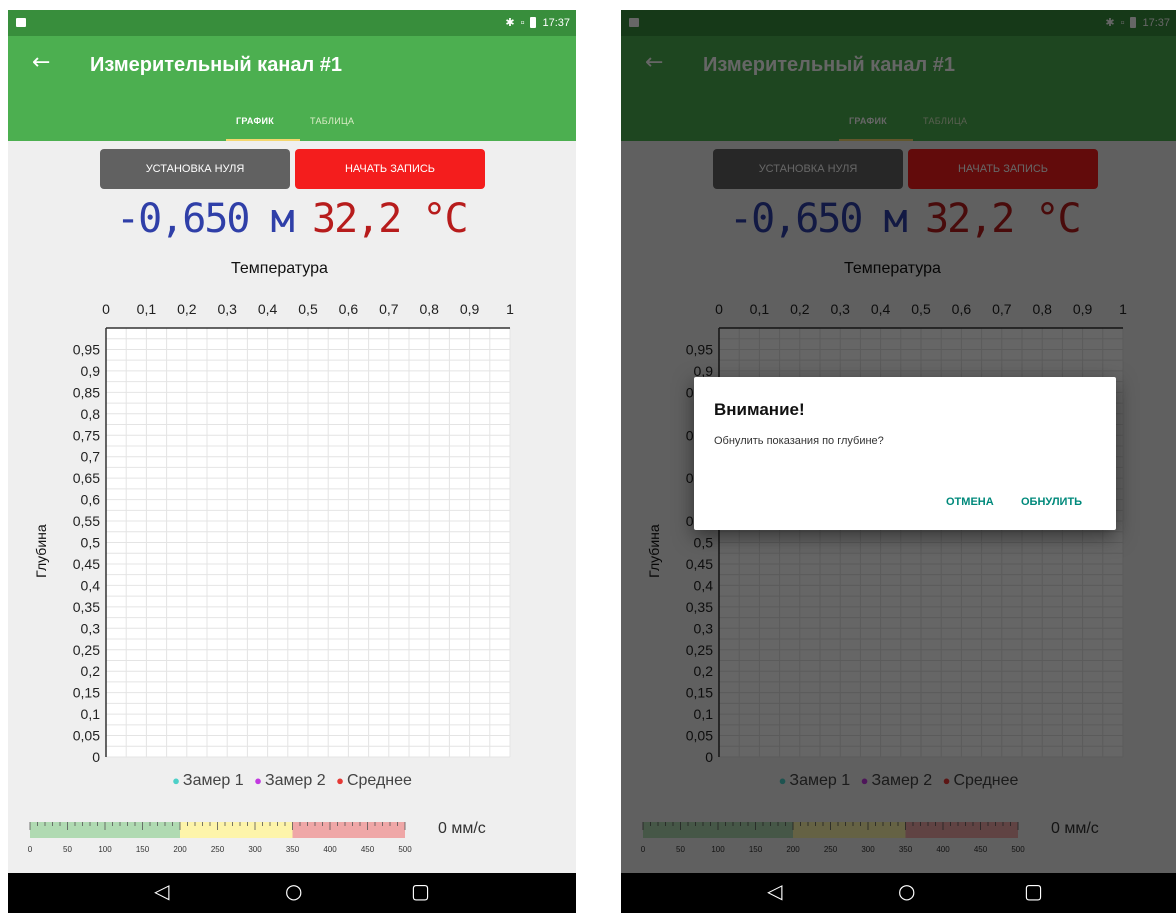  What do you see at coordinates (522, 22) in the screenshot?
I see `no-sim-icon: ▫` at bounding box center [522, 22].